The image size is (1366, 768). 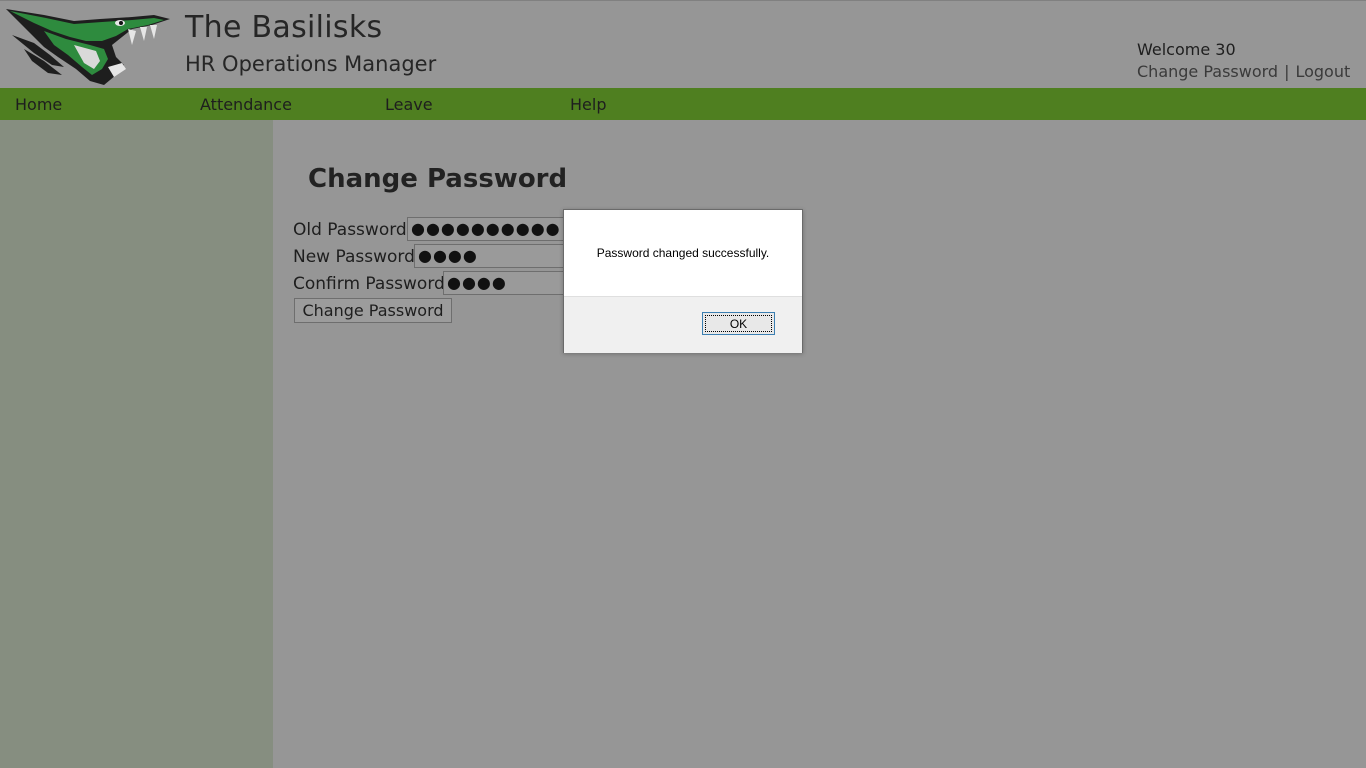 I want to click on alert-dialog: Password changed successfully. OK, so click(x=683, y=281).